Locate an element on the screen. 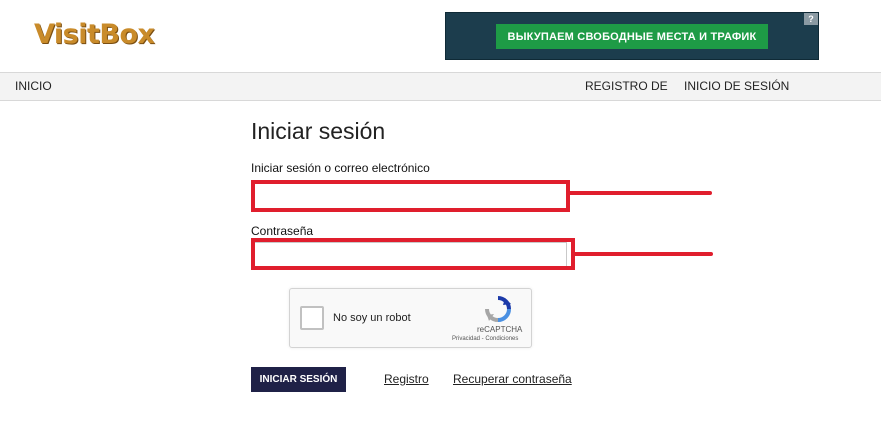  recaptcha-privacy-links: Privacidad - Condiciones is located at coordinates (485, 339).